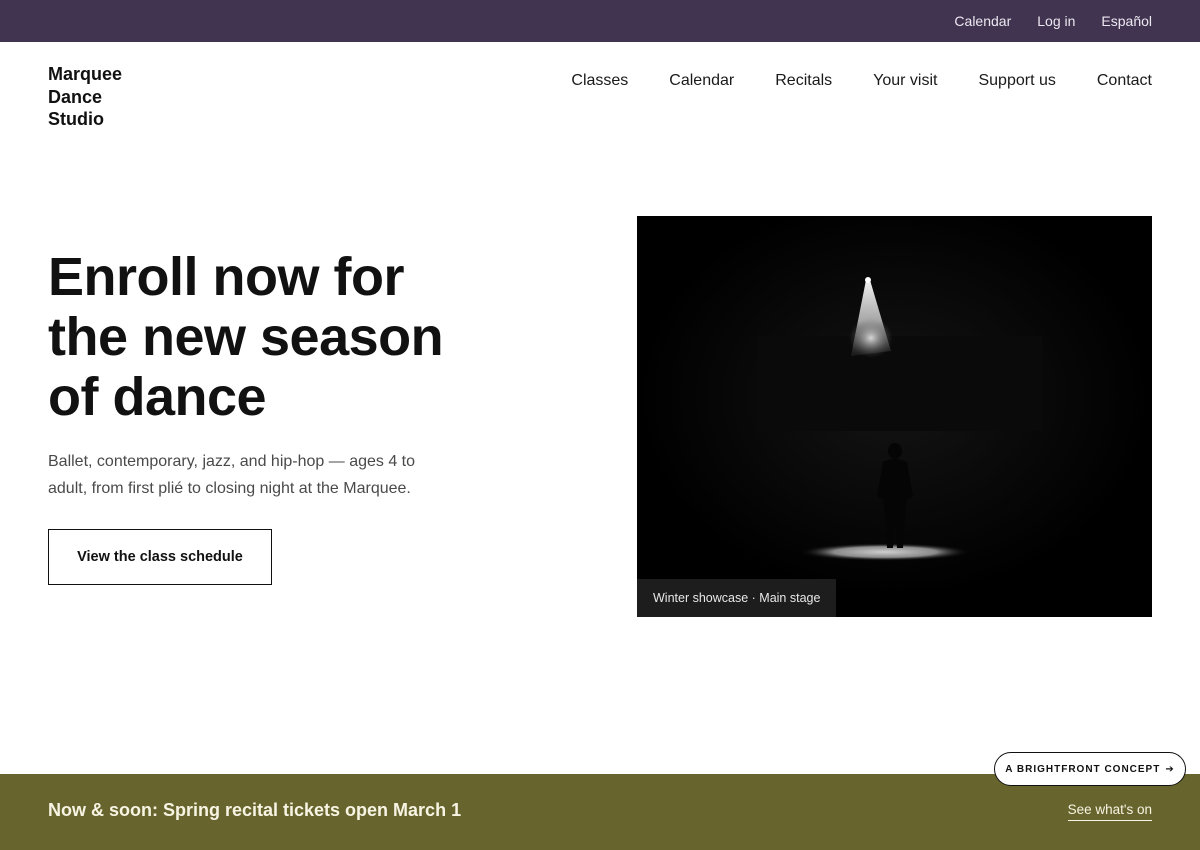  I want to click on see-whats-on-link: See what's on, so click(1109, 811).